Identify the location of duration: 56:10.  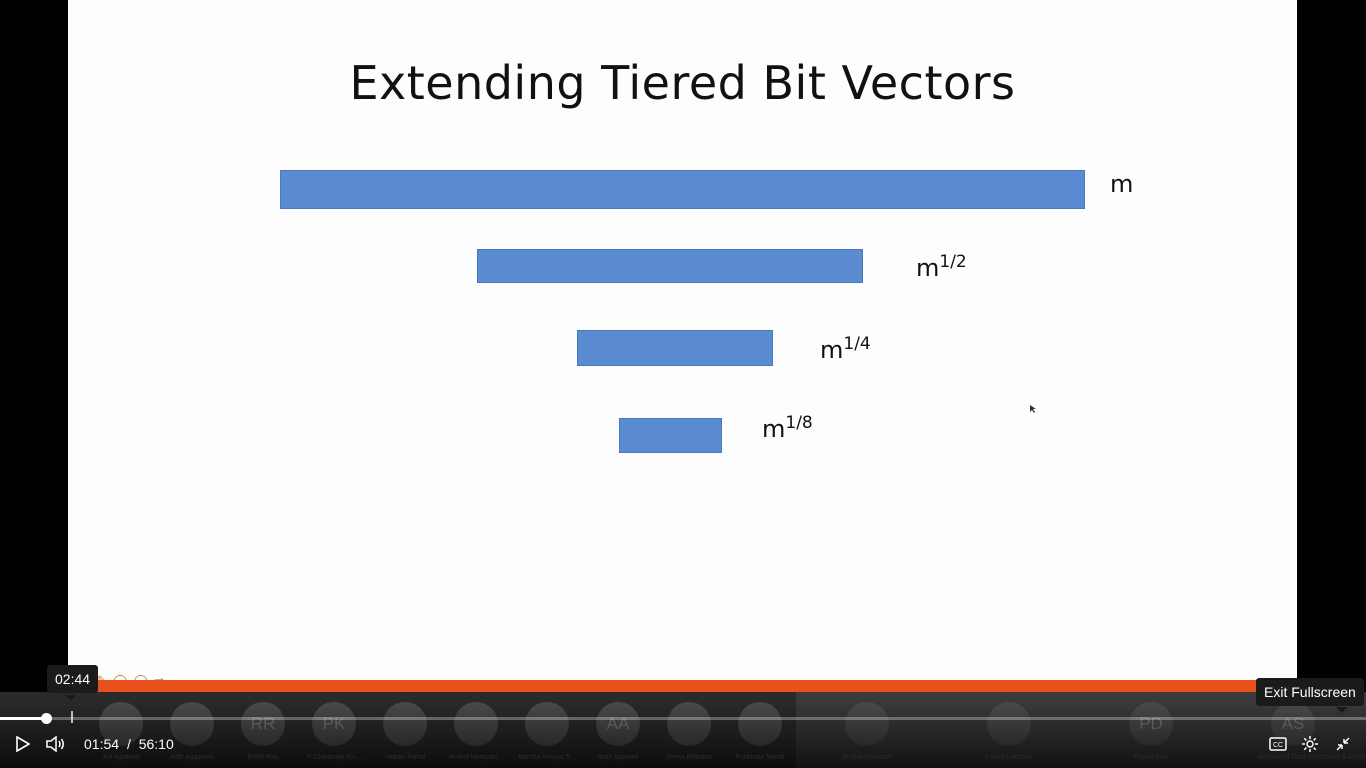
(156, 744).